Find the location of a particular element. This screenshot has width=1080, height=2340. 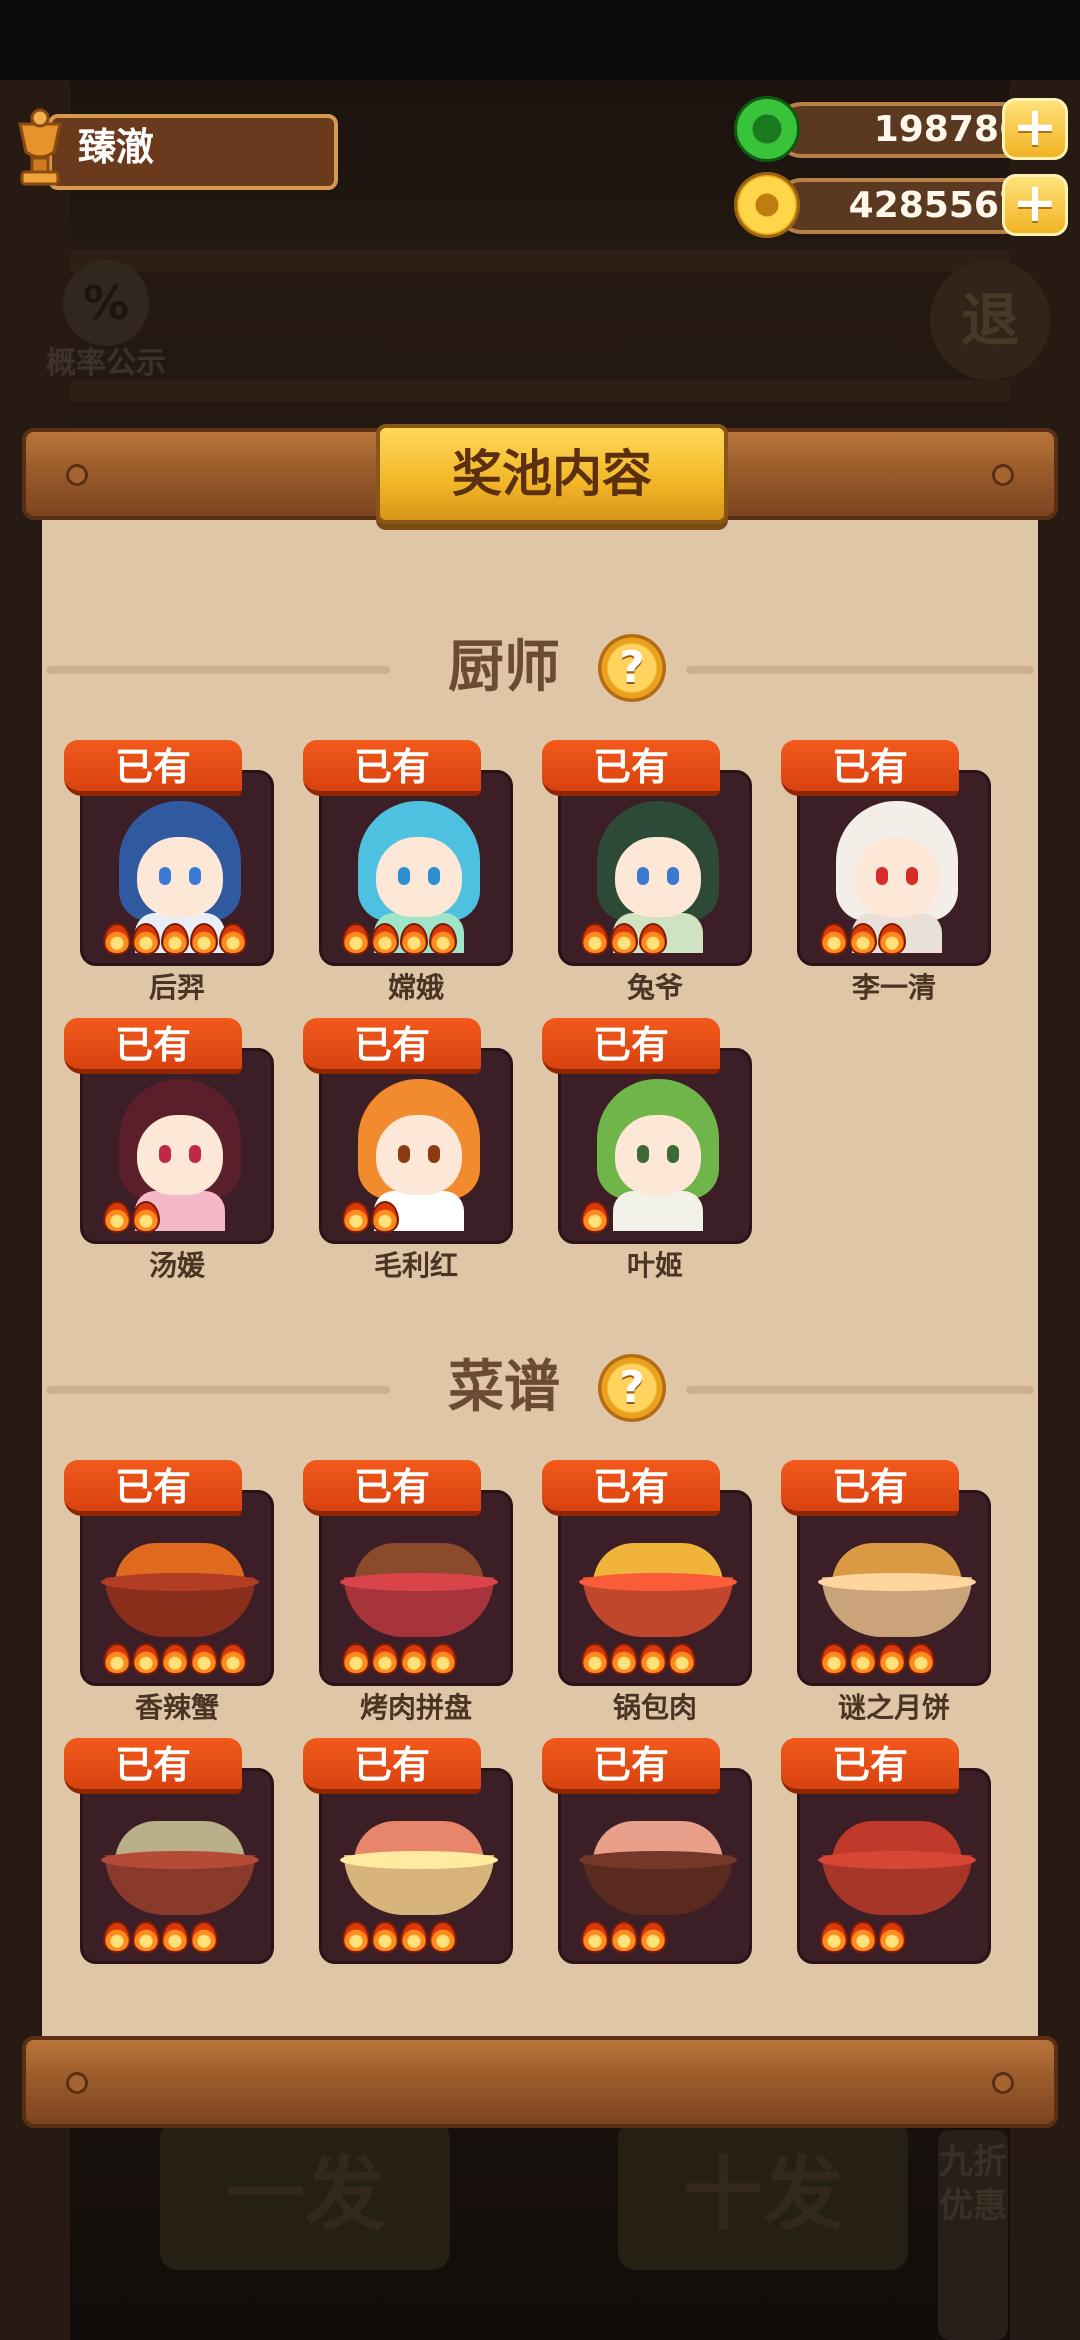

player-name: 臻澈 is located at coordinates (116, 147).